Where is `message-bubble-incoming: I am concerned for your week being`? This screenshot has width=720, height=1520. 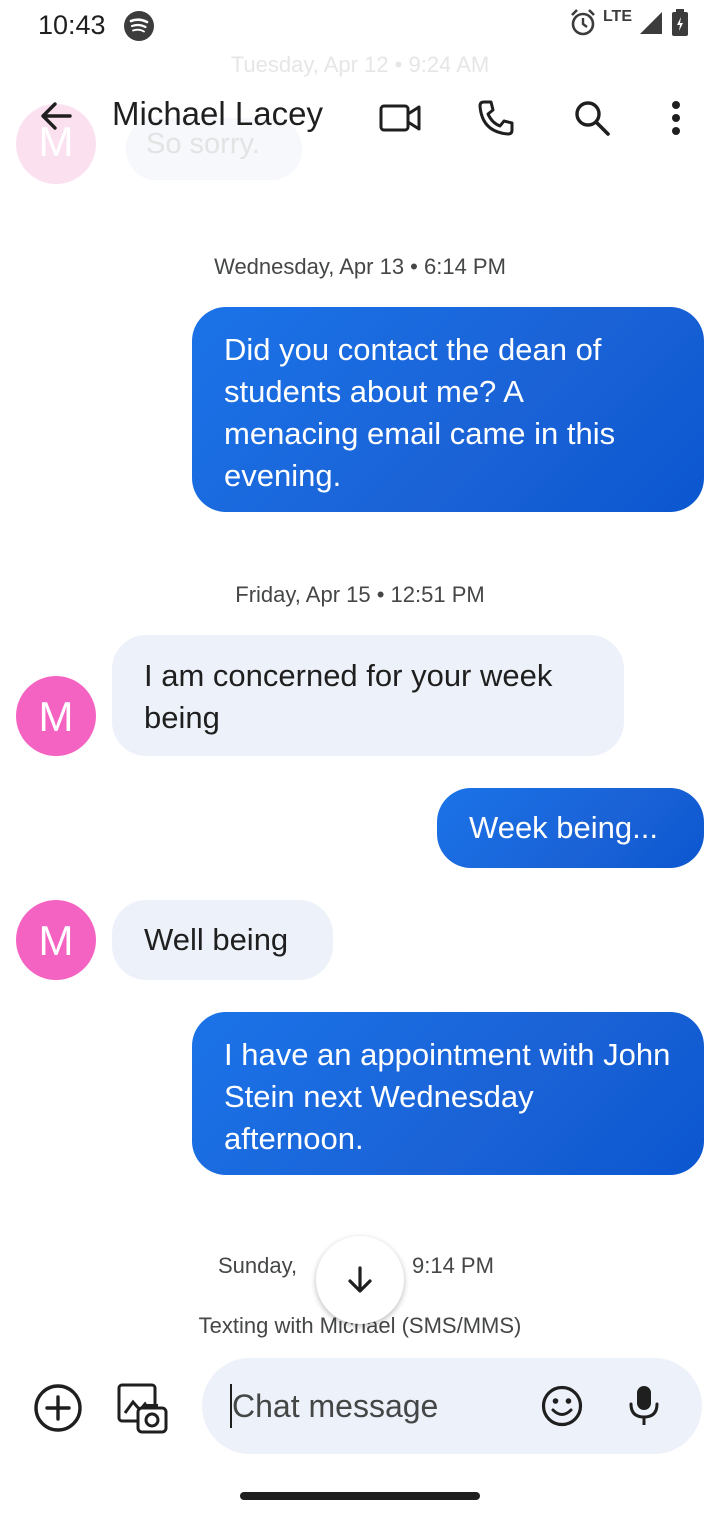
message-bubble-incoming: I am concerned for your week being is located at coordinates (368, 695).